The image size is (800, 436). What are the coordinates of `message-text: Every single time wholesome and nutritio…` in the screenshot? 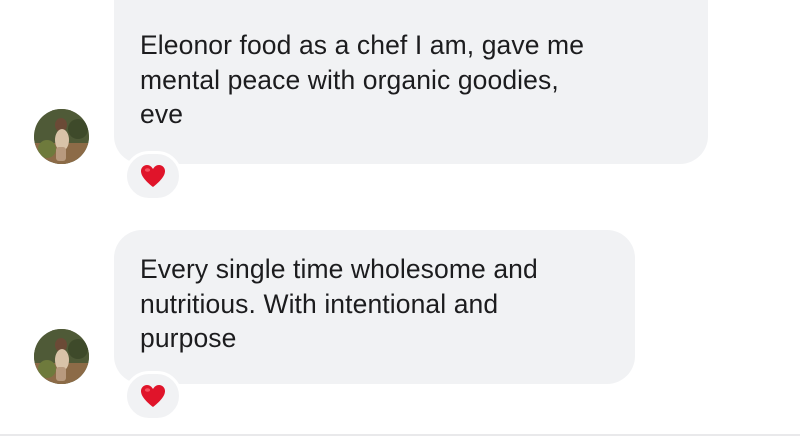 It's located at (339, 303).